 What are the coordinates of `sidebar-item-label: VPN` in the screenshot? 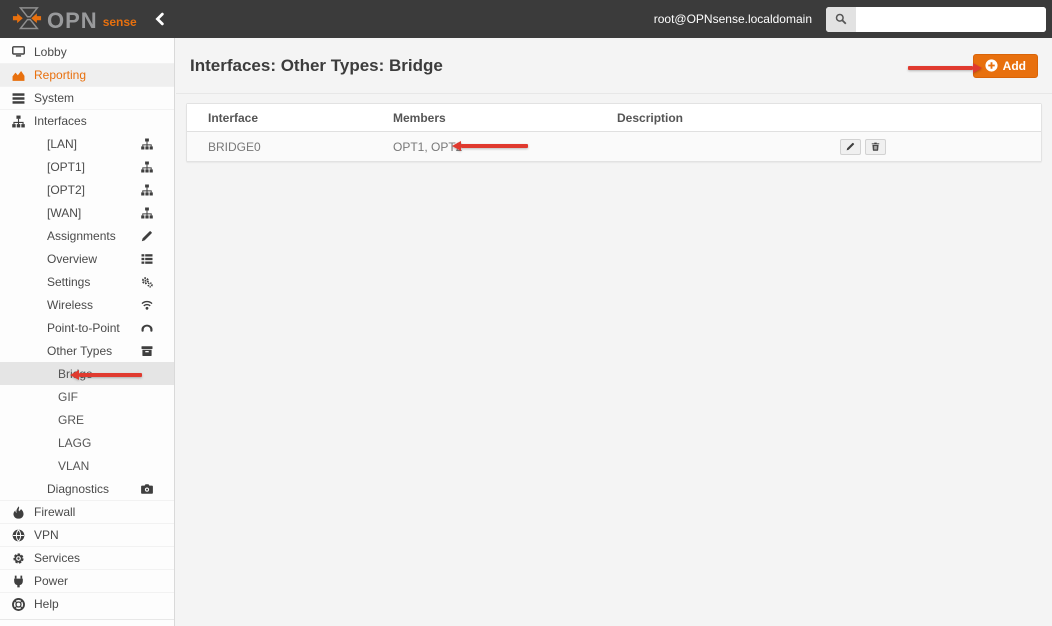 It's located at (46, 535).